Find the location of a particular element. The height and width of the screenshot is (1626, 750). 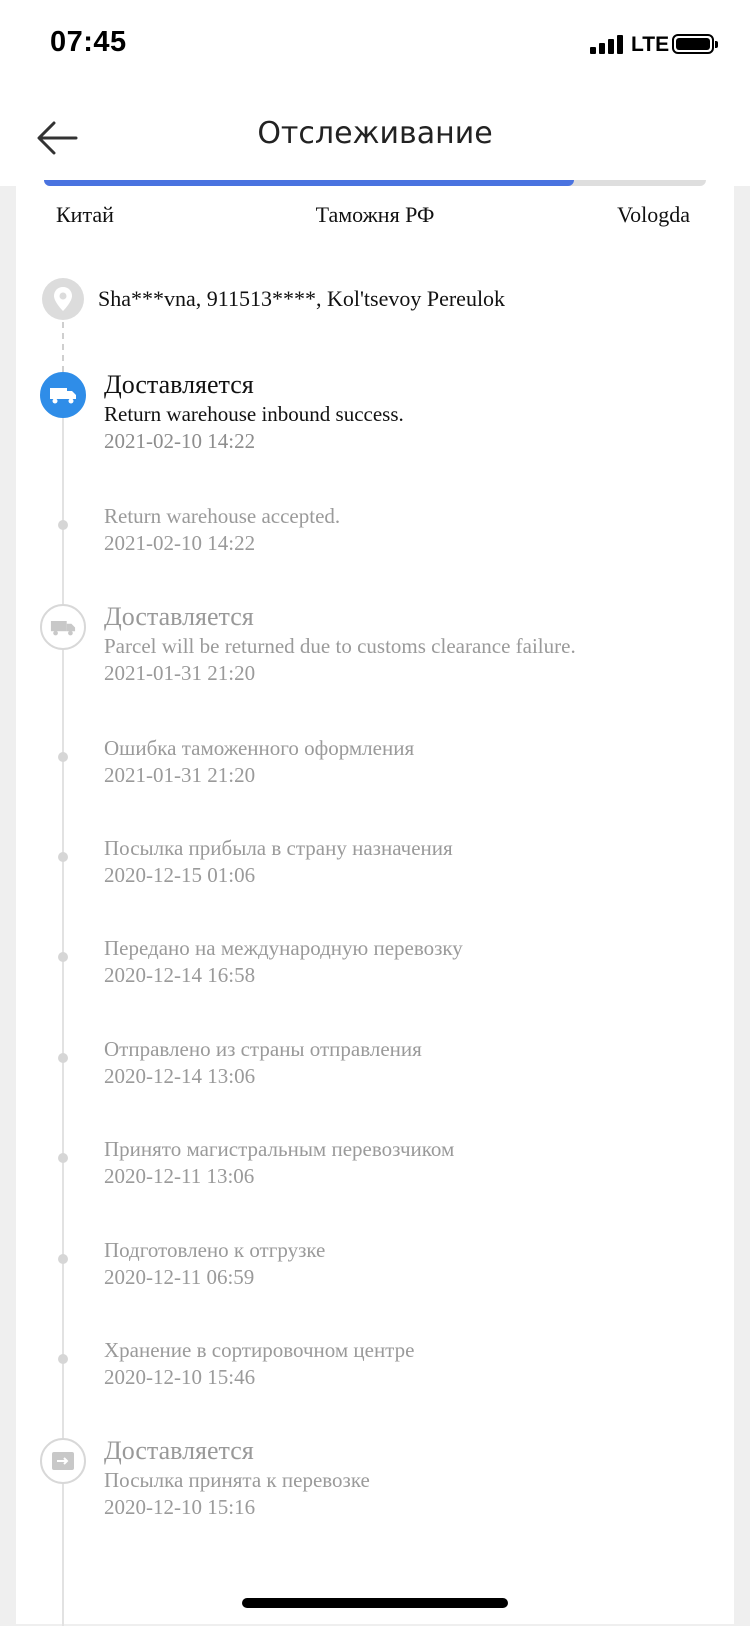

event-description: Отправлено из страны отправления is located at coordinates (263, 1049).